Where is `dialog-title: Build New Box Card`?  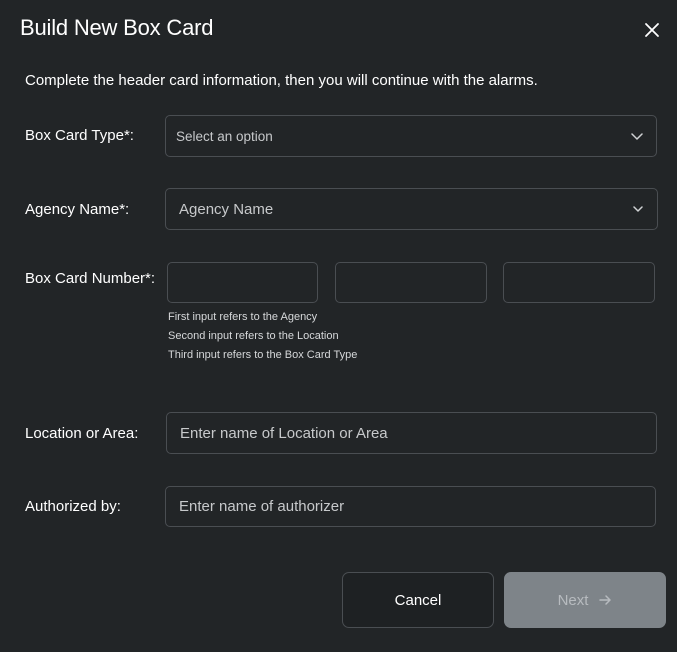 dialog-title: Build New Box Card is located at coordinates (117, 27).